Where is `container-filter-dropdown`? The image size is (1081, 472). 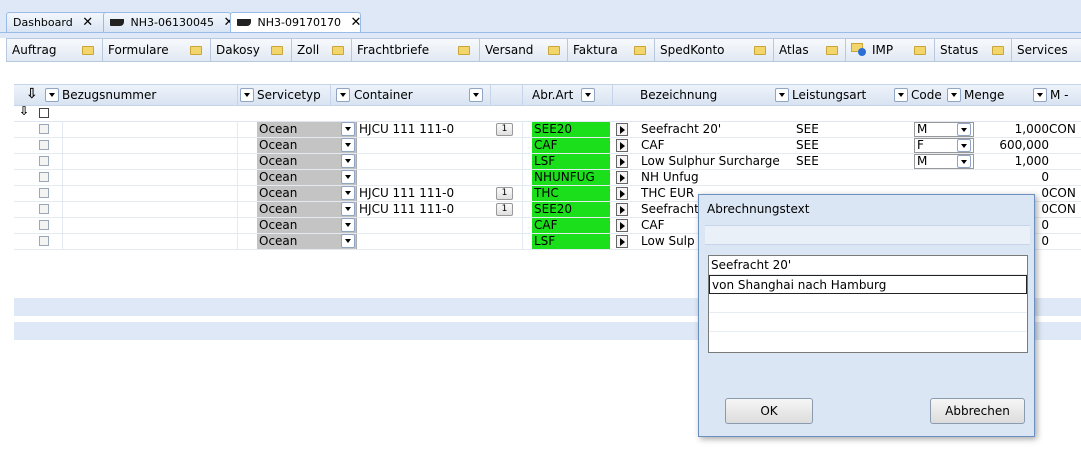
container-filter-dropdown is located at coordinates (343, 95).